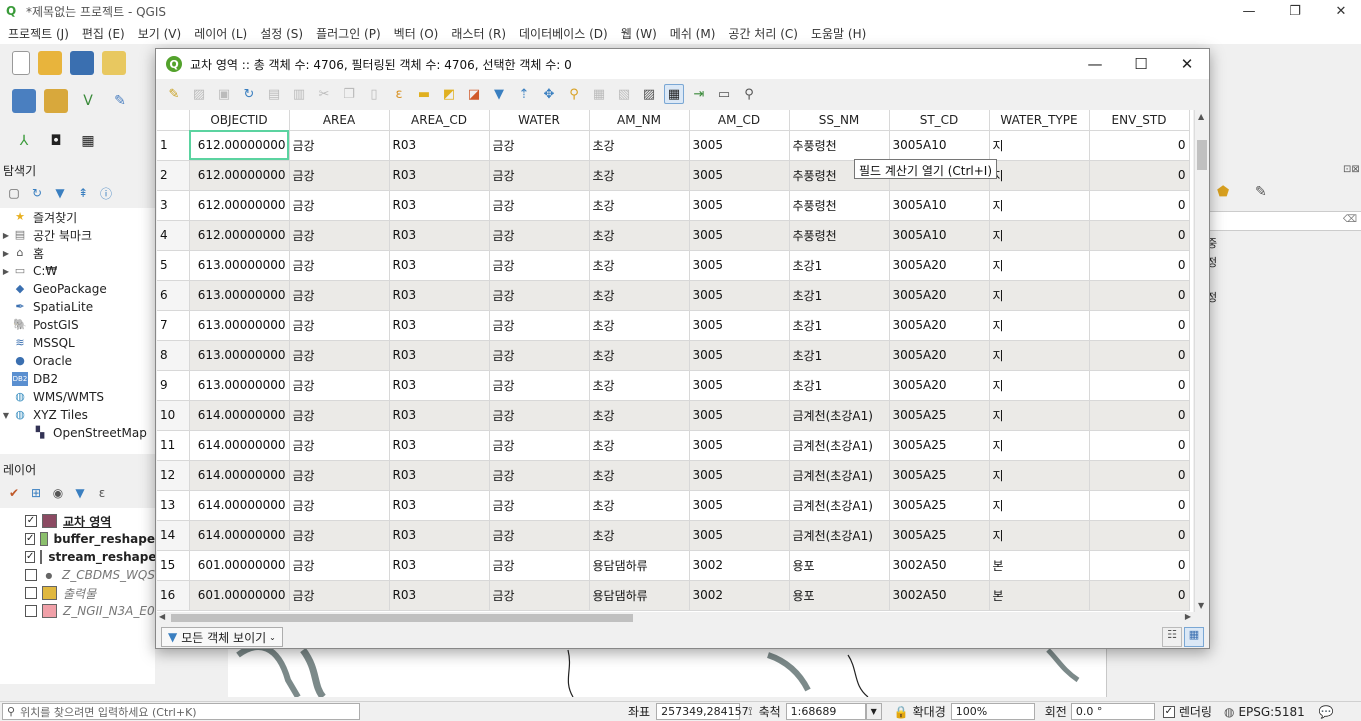 The width and height of the screenshot is (1361, 721). Describe the element at coordinates (36, 493) in the screenshot. I see `add-group-icon: ⊞` at that location.